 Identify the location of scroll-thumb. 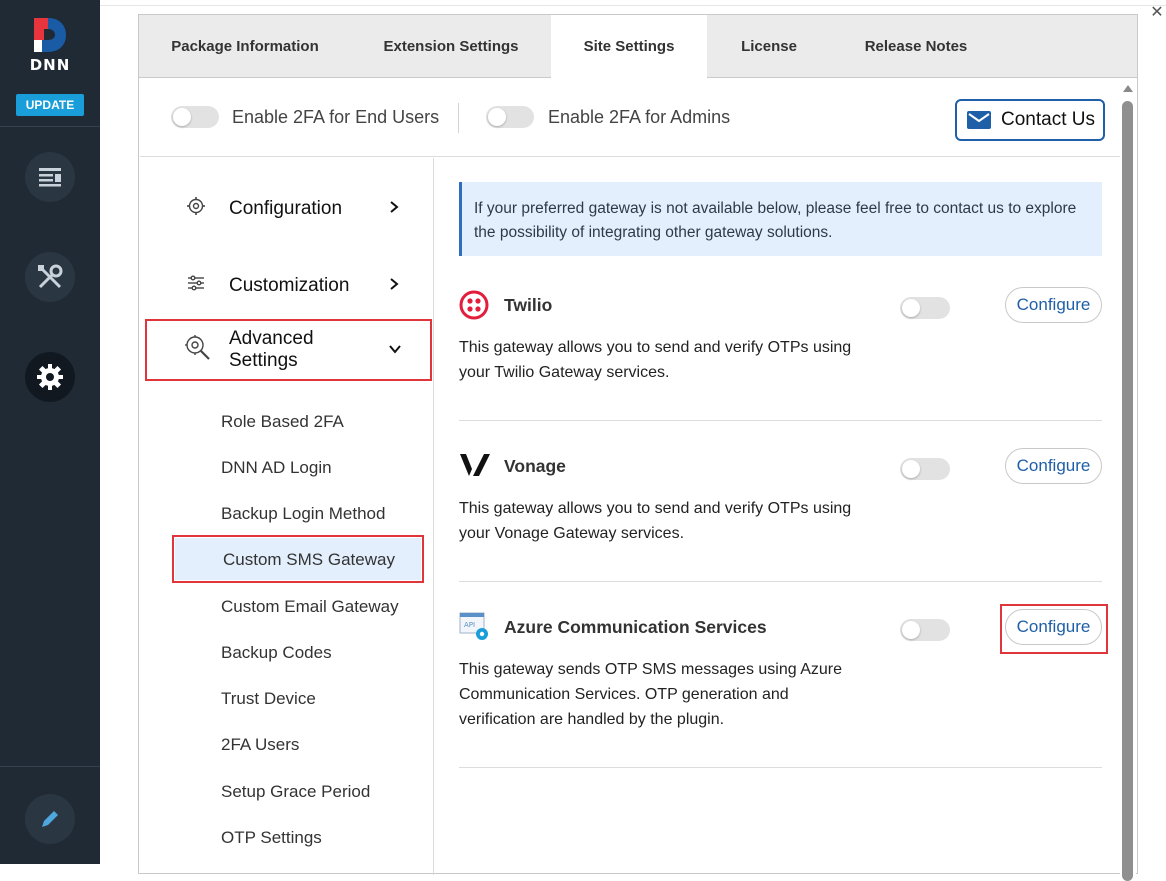
(1127, 491).